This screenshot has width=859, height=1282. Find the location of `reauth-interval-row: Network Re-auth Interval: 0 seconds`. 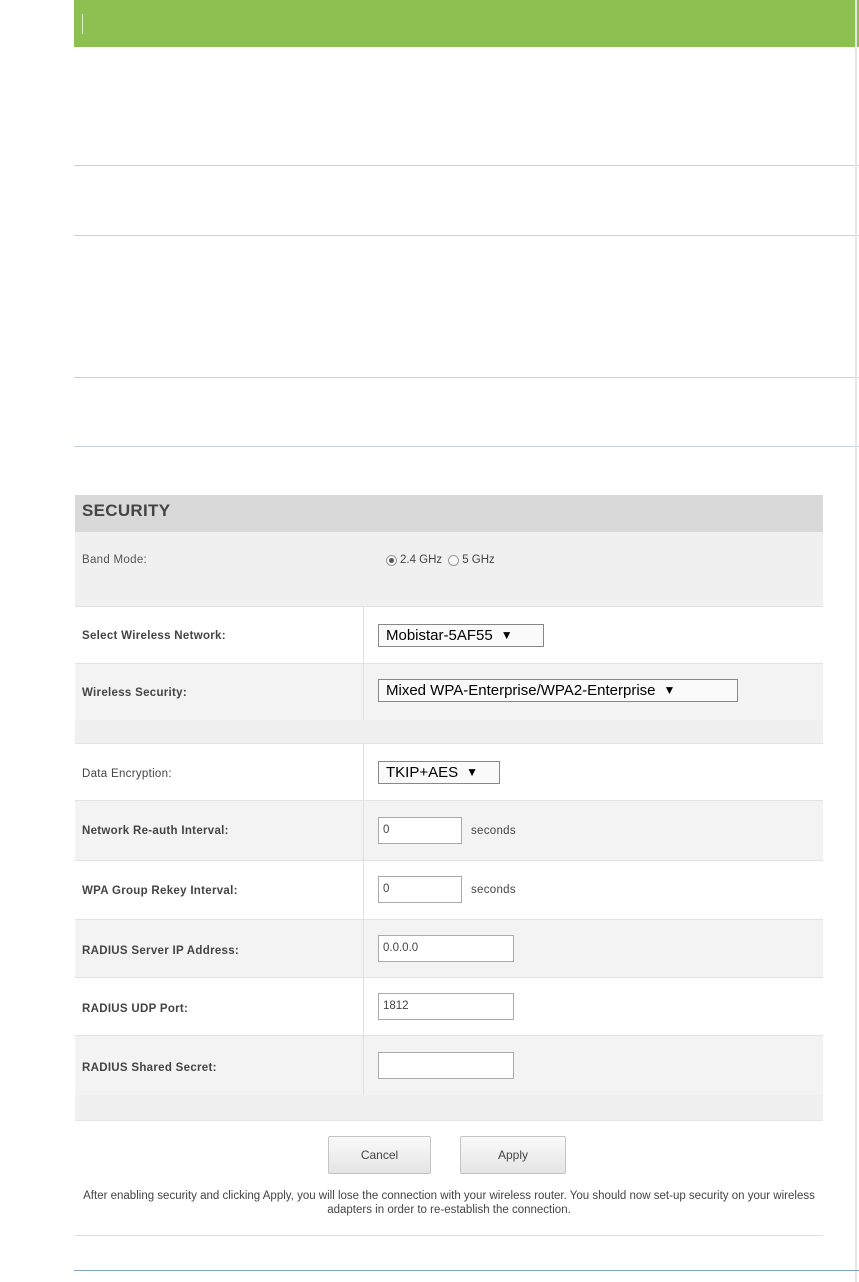

reauth-interval-row: Network Re-auth Interval: 0 seconds is located at coordinates (449, 830).